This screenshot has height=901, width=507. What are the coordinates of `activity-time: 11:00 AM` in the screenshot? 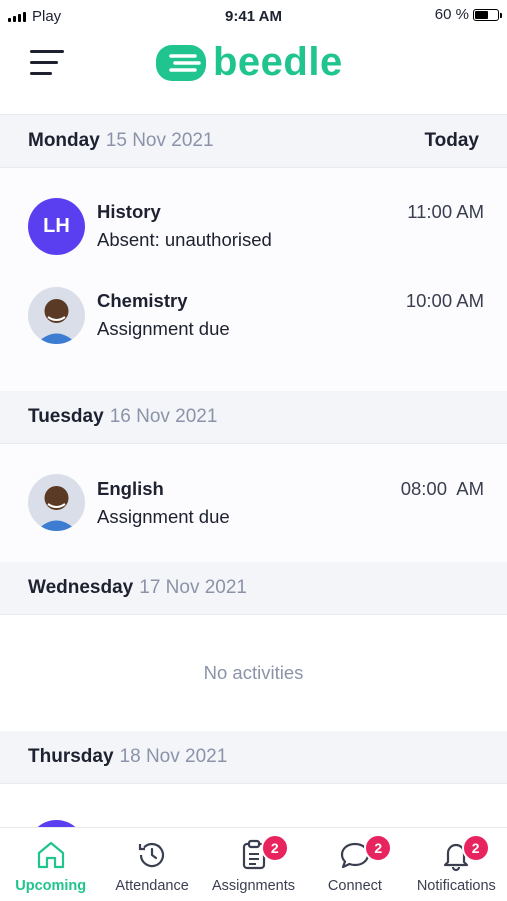 It's located at (445, 211).